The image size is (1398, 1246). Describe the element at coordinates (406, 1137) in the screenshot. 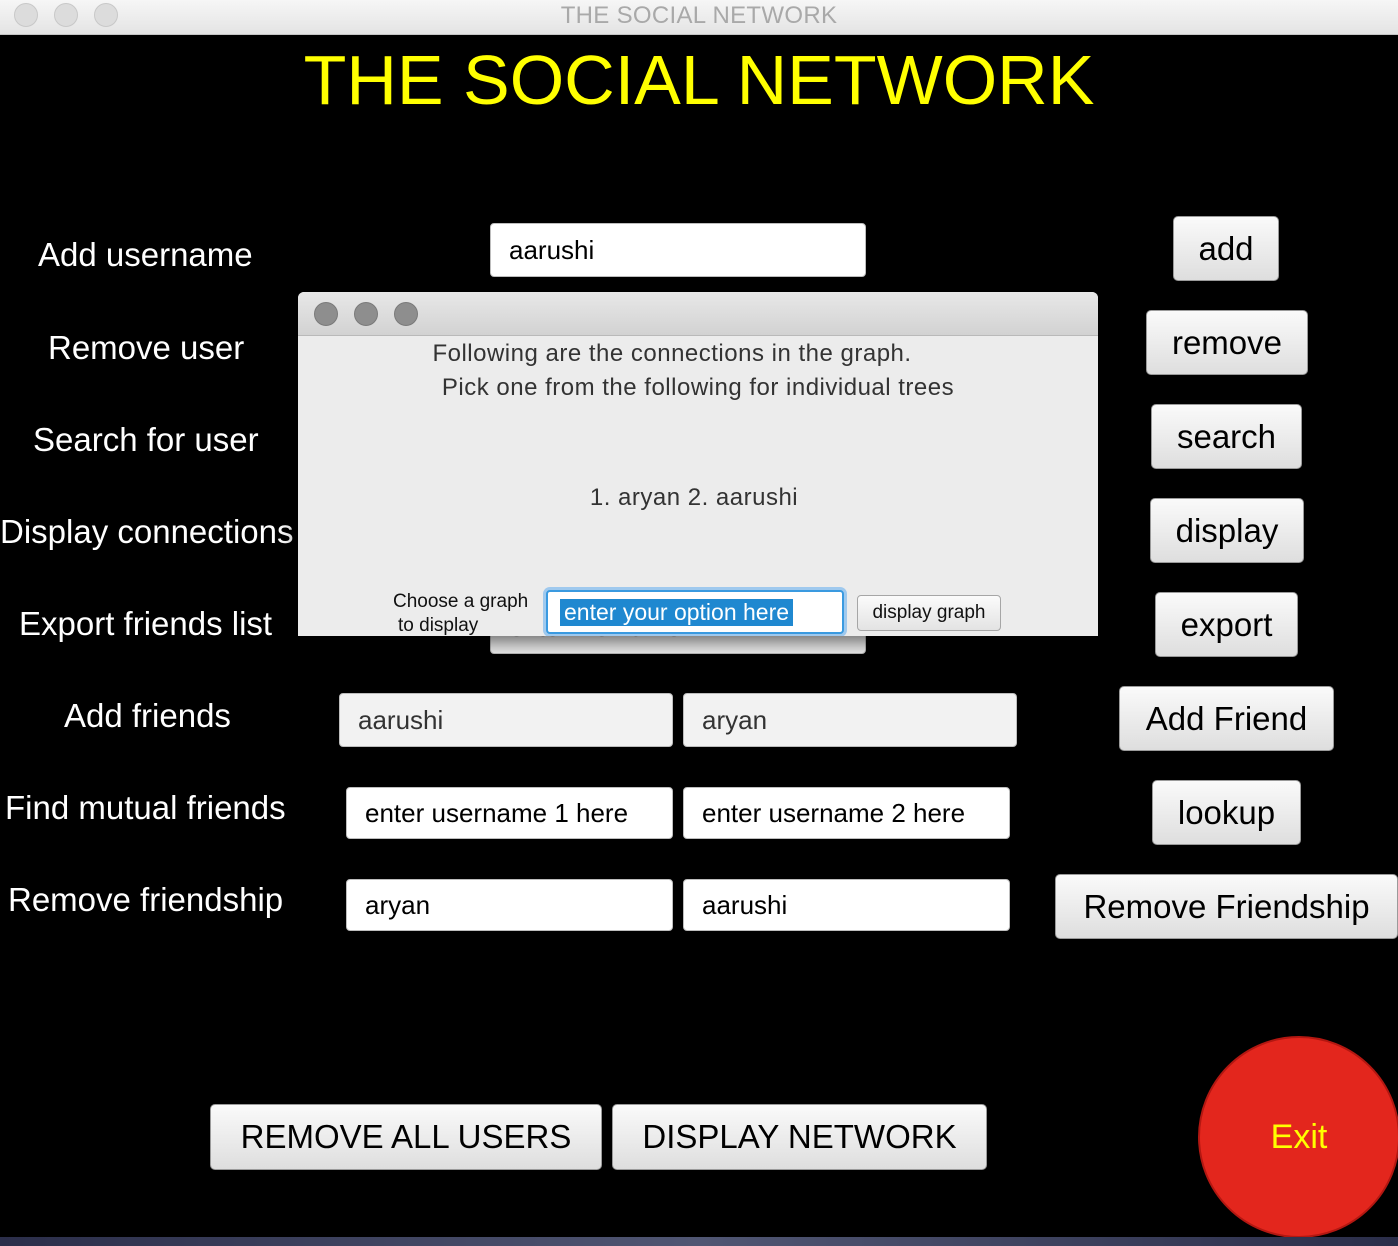

I see `remove-all-users-button: REMOVE ALL USERS` at that location.